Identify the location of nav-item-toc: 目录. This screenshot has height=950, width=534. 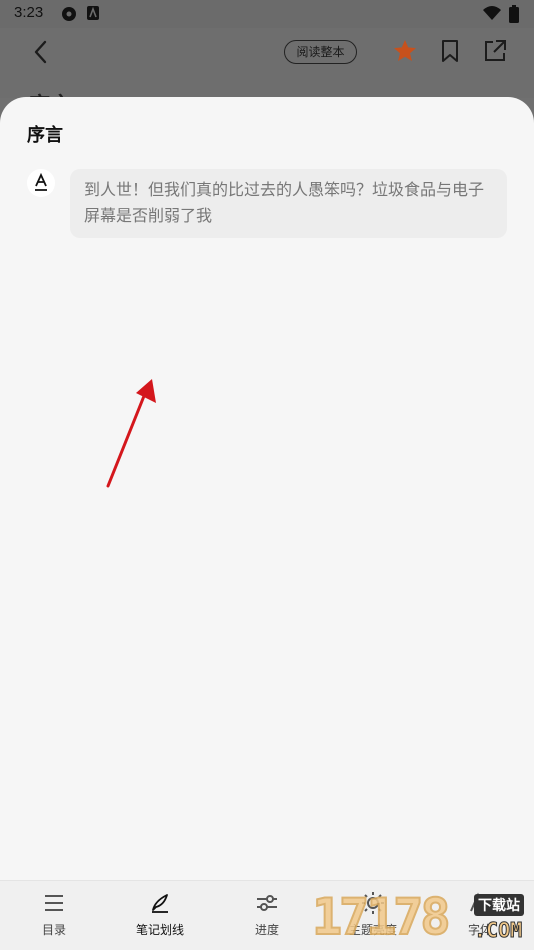
(54, 914).